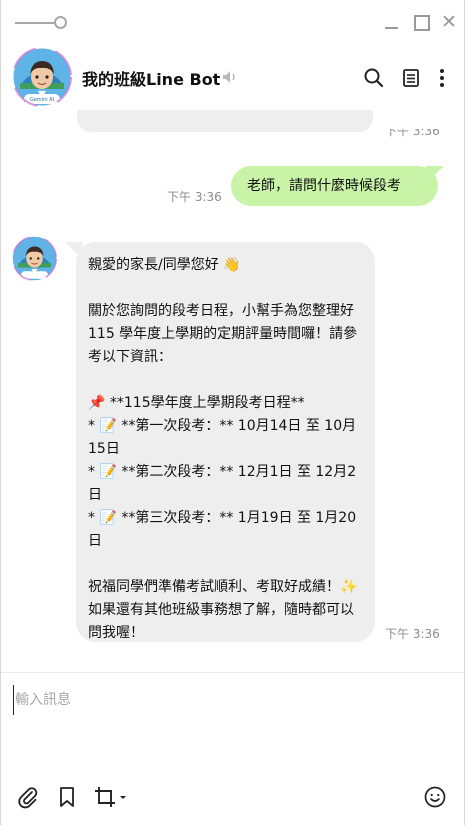 The height and width of the screenshot is (825, 465). What do you see at coordinates (222, 437) in the screenshot?
I see `bot-line: * 📝 **第一次段考：** 10月14日 至 10月15日` at bounding box center [222, 437].